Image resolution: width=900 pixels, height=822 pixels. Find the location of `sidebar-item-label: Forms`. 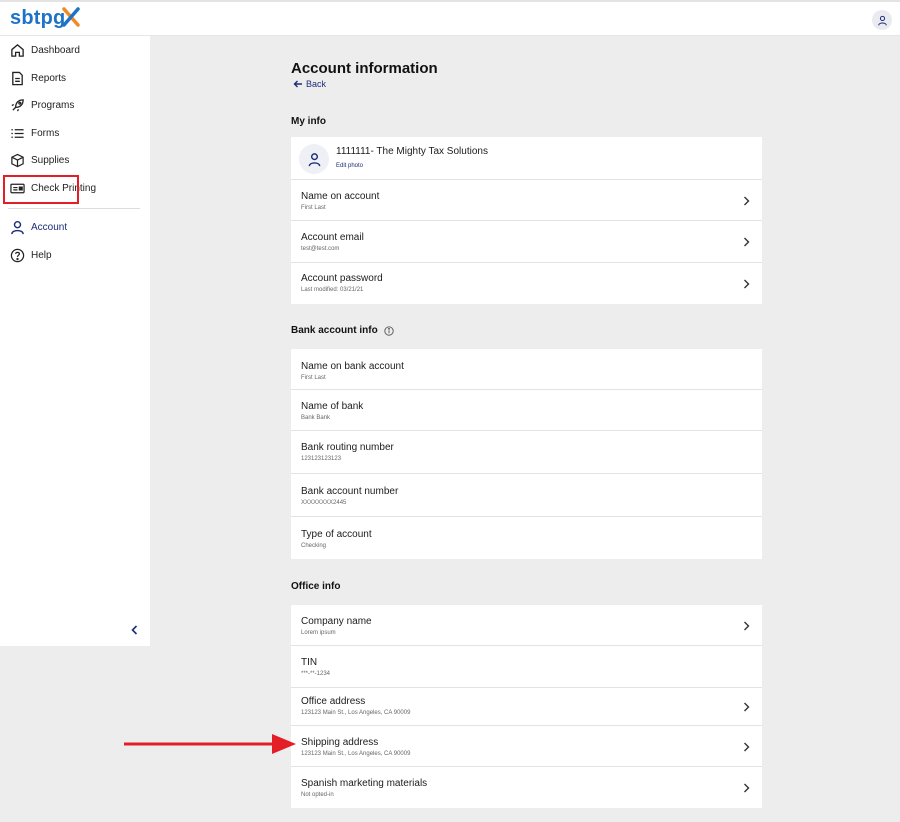

sidebar-item-label: Forms is located at coordinates (45, 133).